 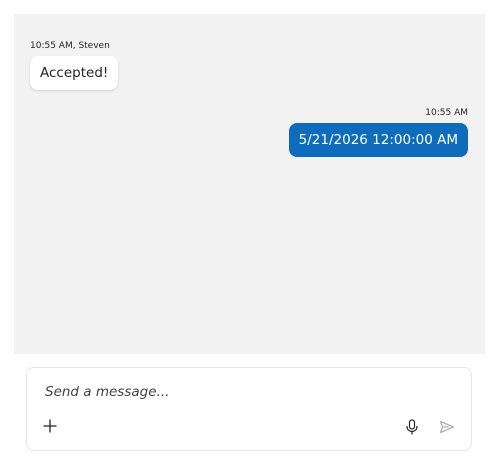 I want to click on sent-message-meta: 10:55 AM, so click(x=446, y=113).